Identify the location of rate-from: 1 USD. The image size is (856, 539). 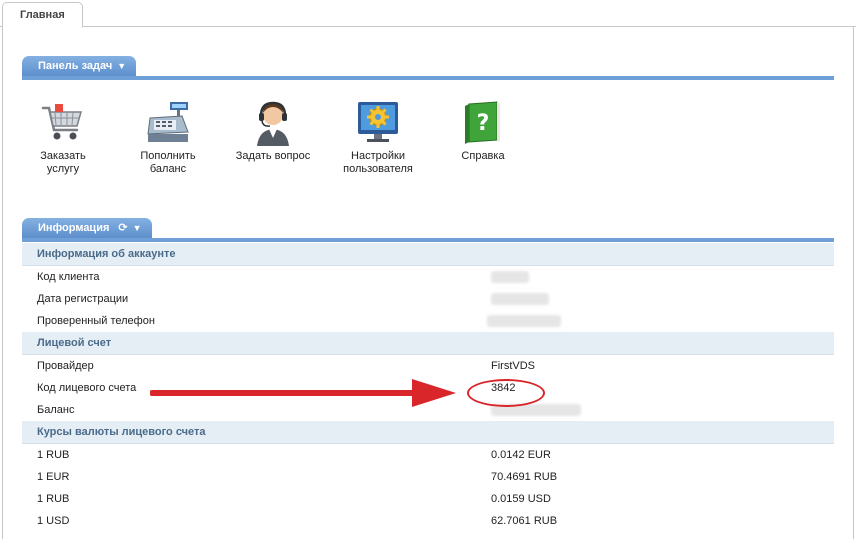
(53, 521).